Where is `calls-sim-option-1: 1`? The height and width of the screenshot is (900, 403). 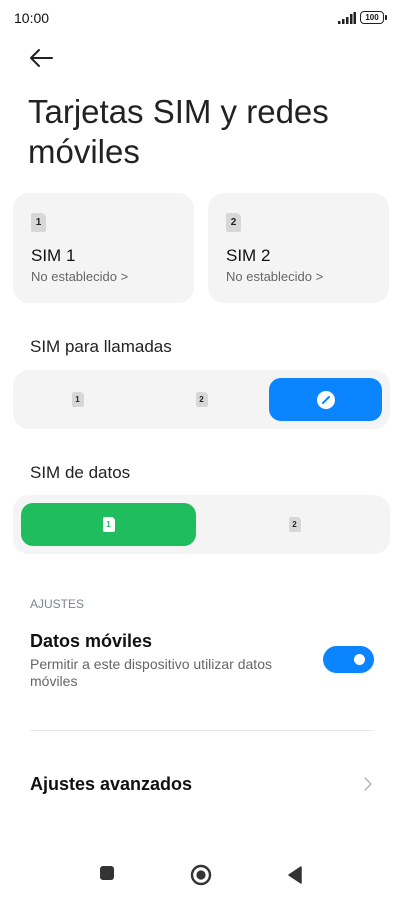 calls-sim-option-1: 1 is located at coordinates (77, 399).